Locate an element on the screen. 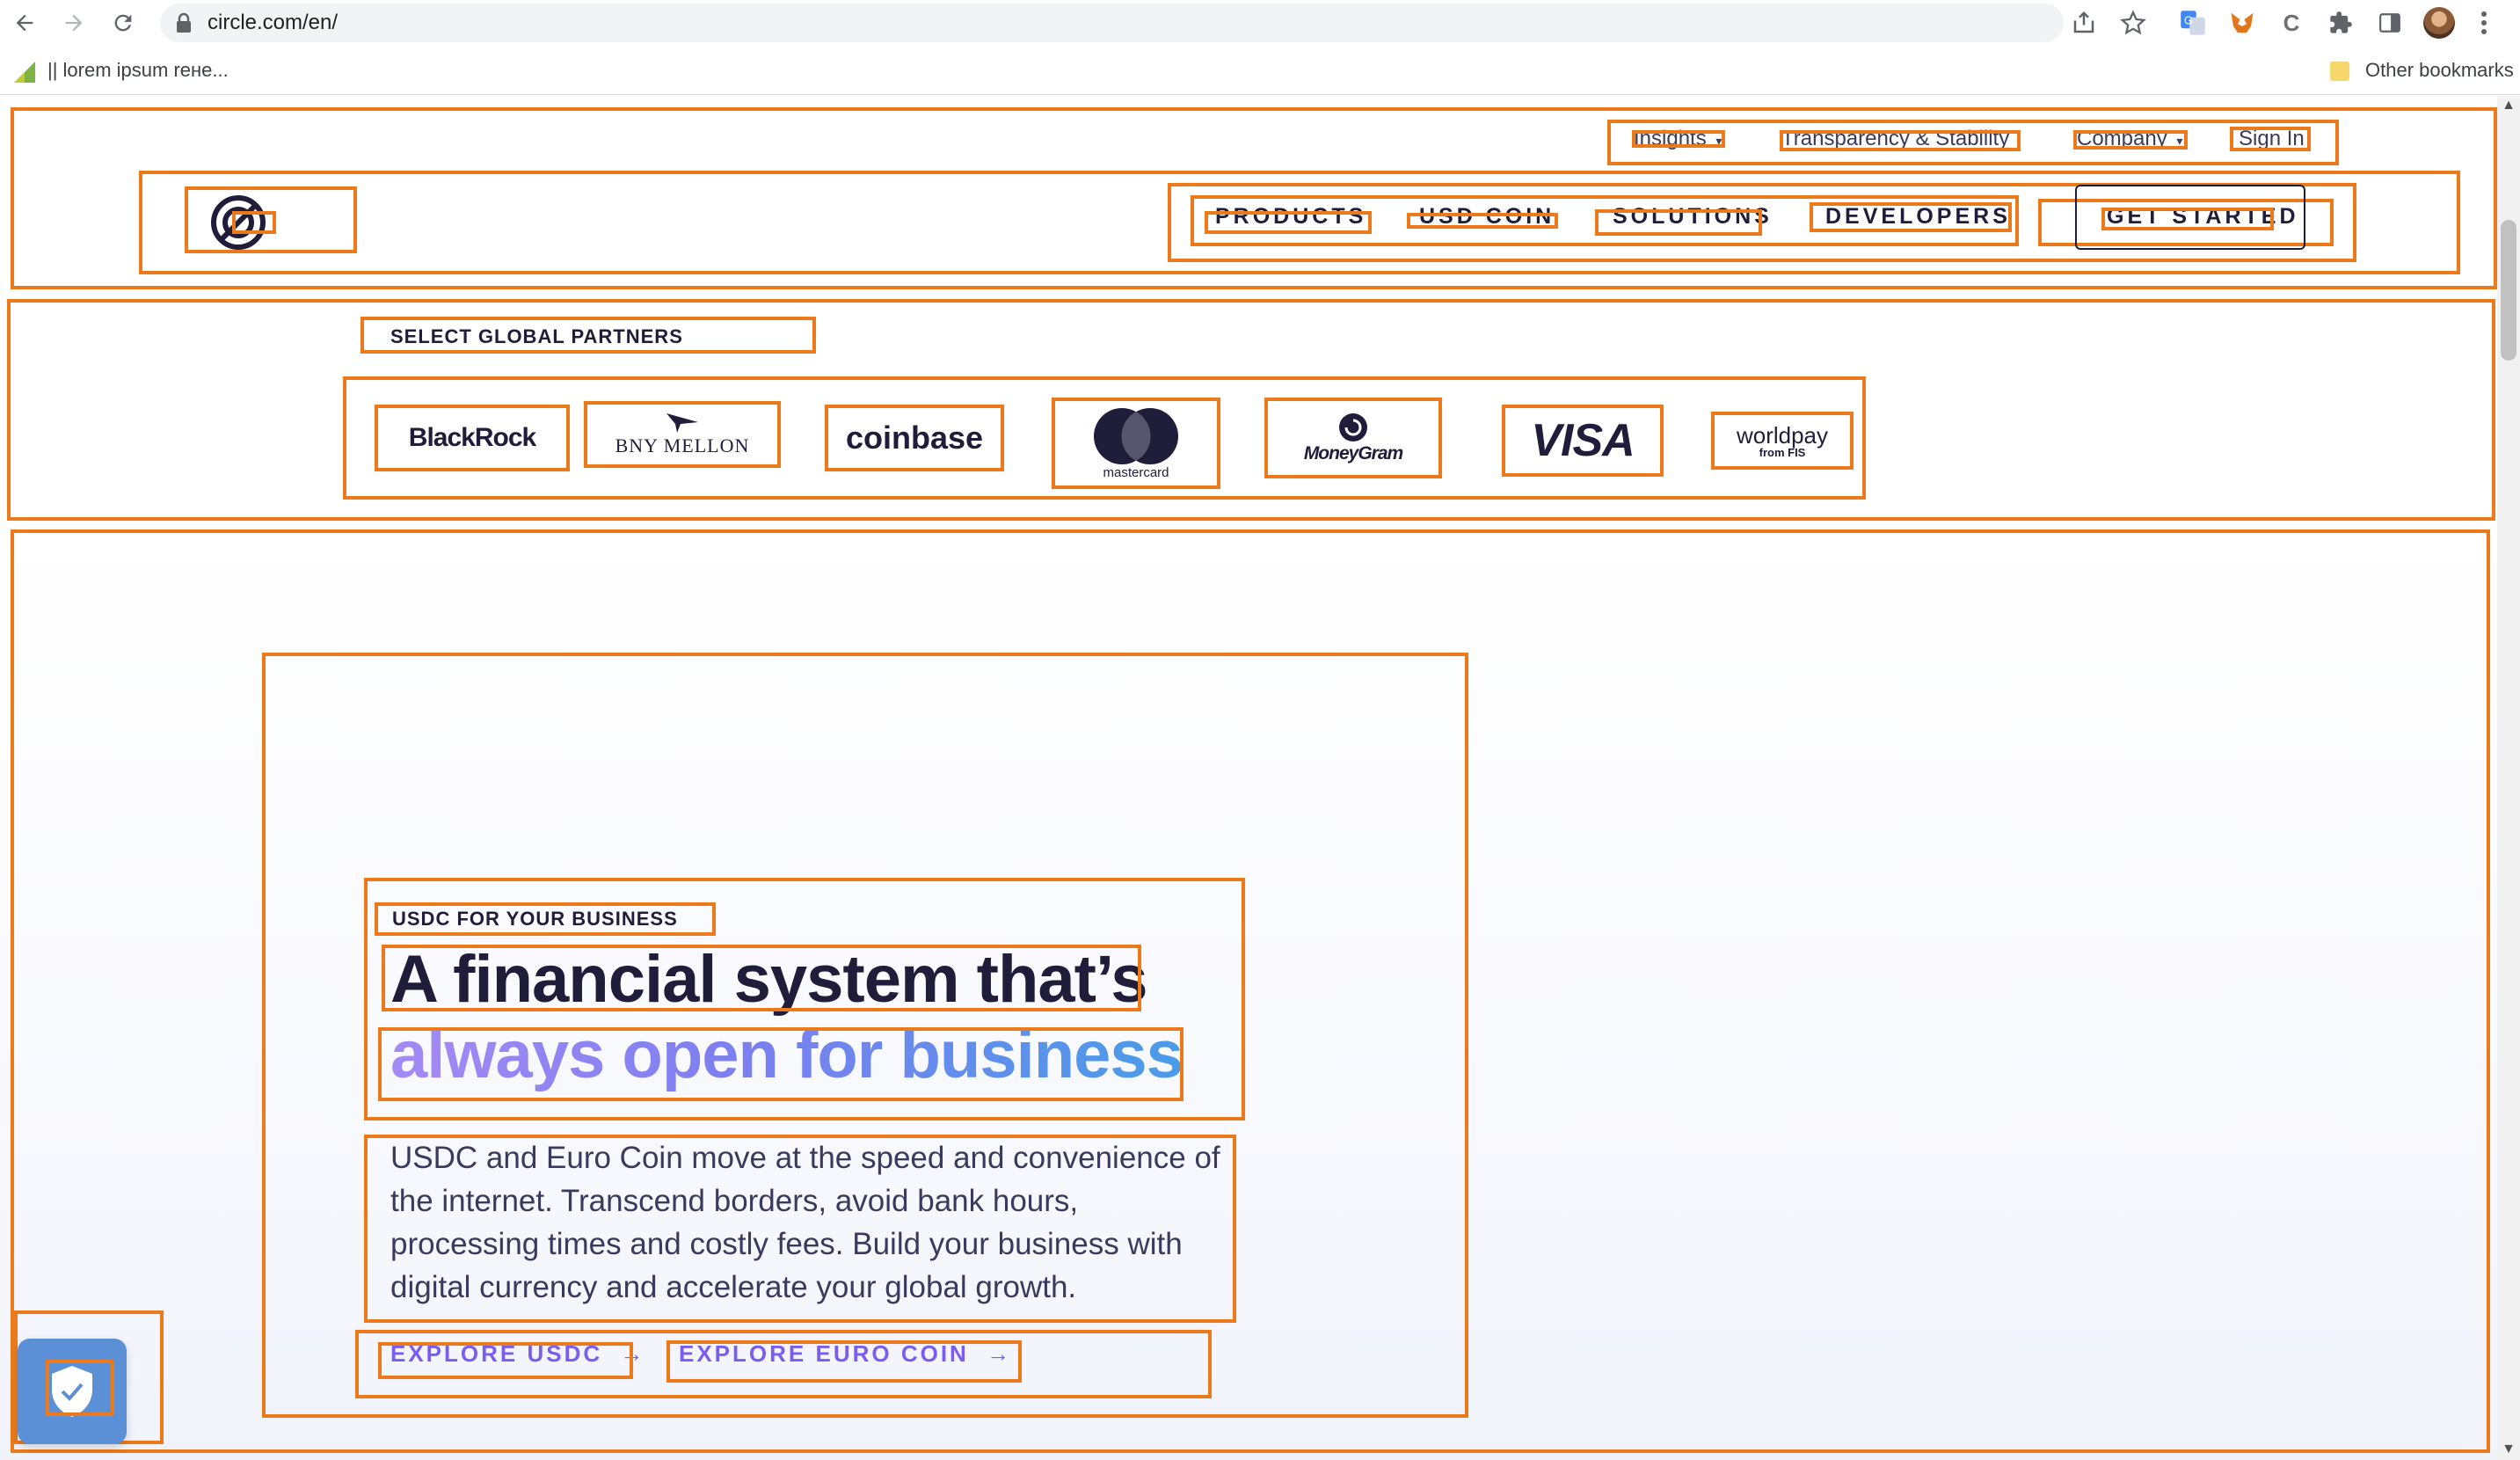  moneygram-logo: MoneyGram is located at coordinates (1353, 438).